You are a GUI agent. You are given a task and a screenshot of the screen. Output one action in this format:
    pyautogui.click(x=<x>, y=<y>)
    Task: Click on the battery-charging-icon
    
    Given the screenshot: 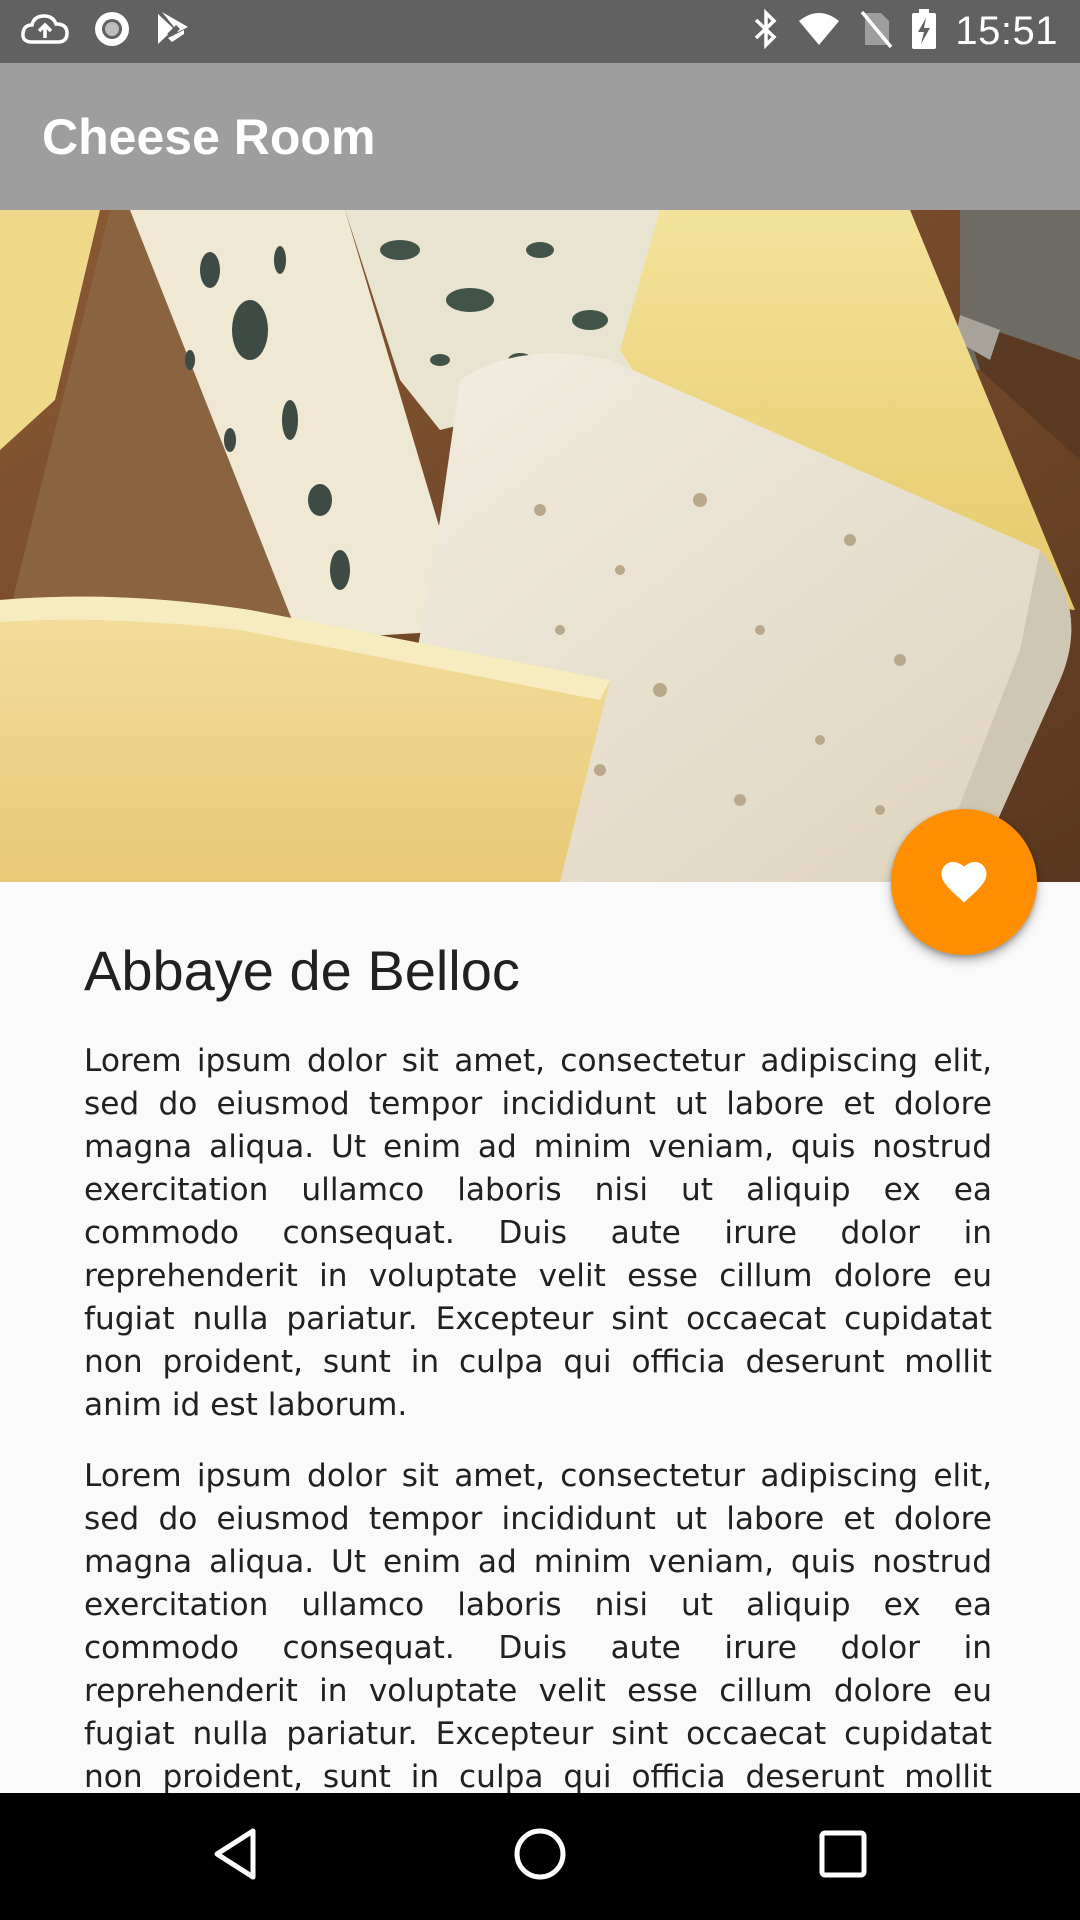 What is the action you would take?
    pyautogui.click(x=924, y=31)
    